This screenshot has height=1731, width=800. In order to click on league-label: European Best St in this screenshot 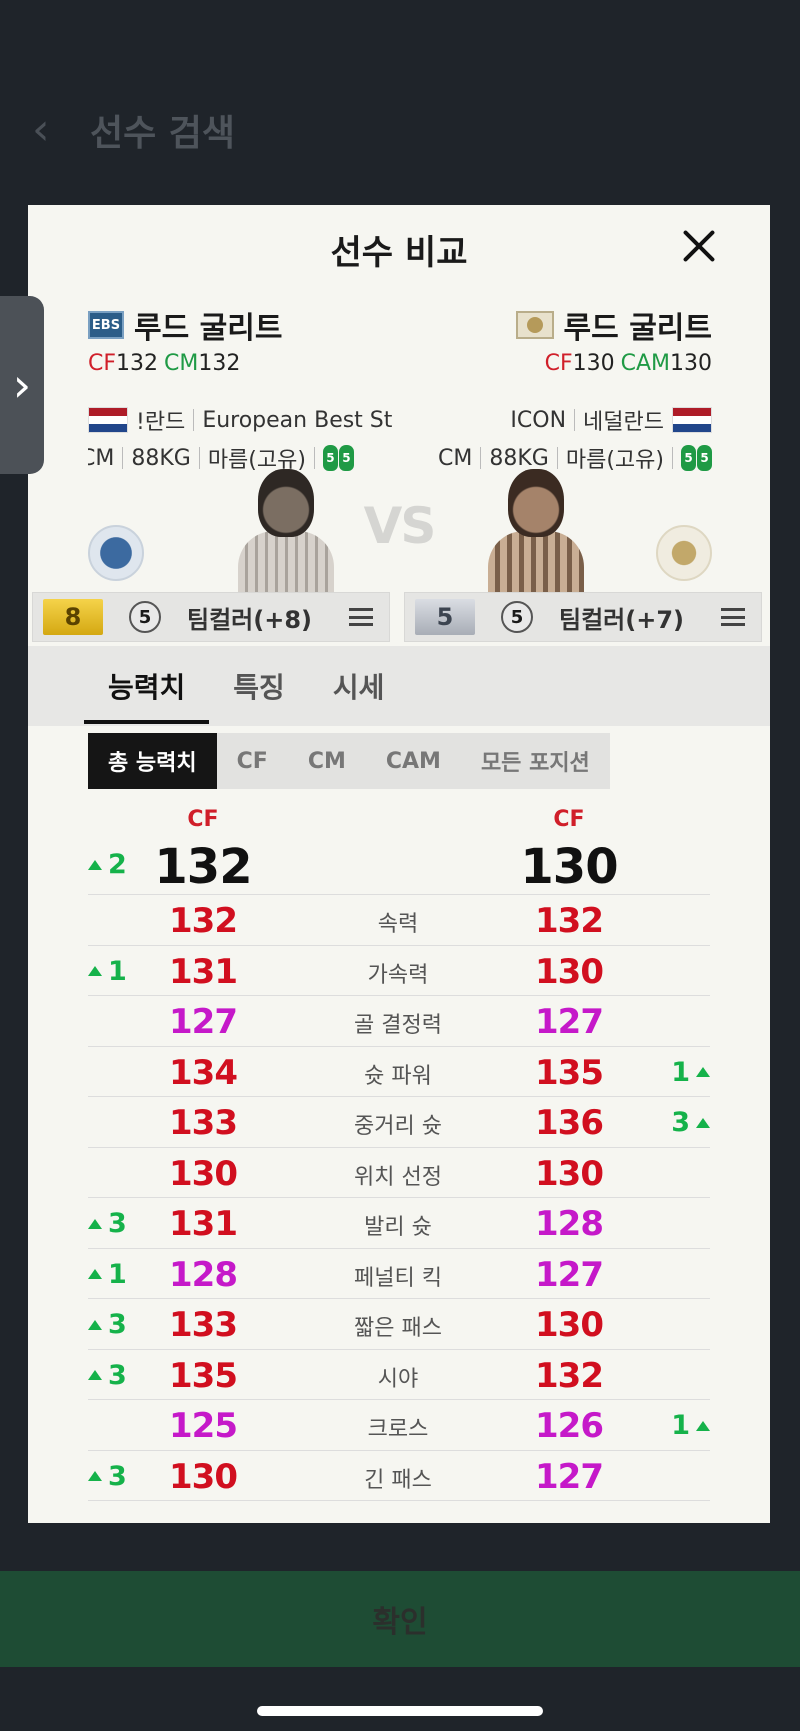, I will do `click(297, 420)`.